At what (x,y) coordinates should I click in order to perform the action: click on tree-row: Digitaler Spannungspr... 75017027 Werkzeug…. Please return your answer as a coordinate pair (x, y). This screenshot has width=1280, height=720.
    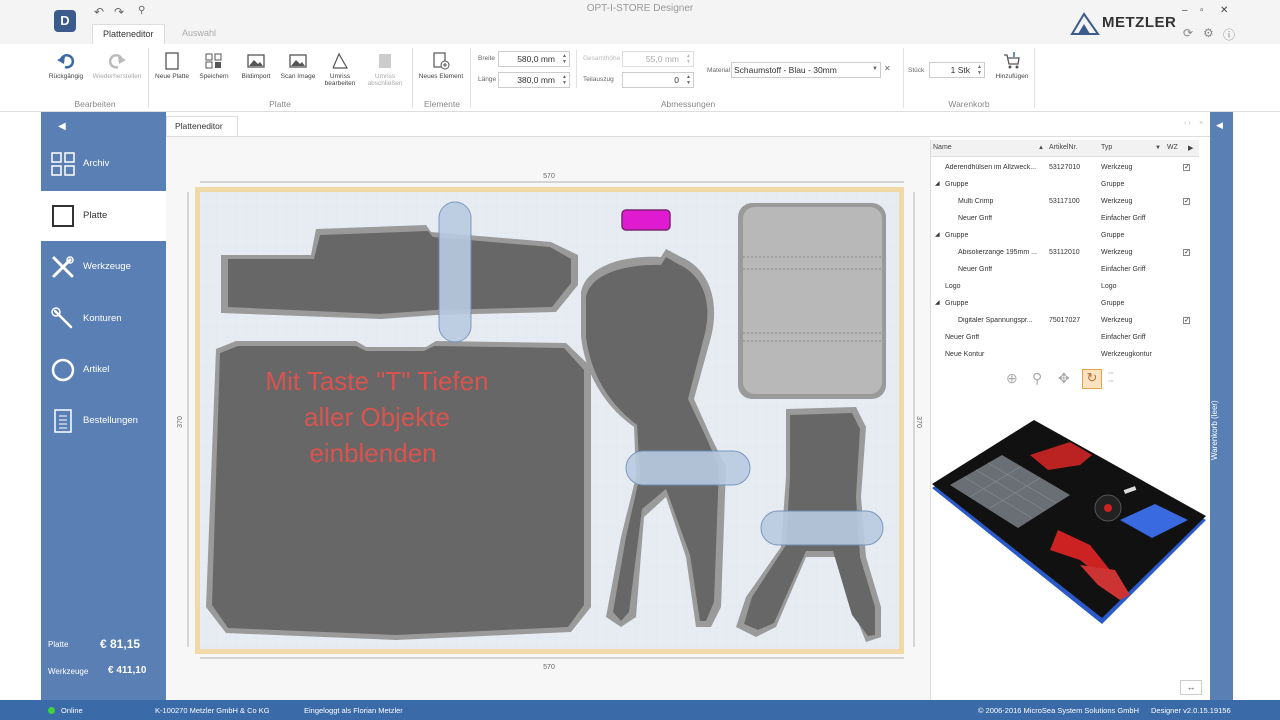
    Looking at the image, I should click on (1065, 321).